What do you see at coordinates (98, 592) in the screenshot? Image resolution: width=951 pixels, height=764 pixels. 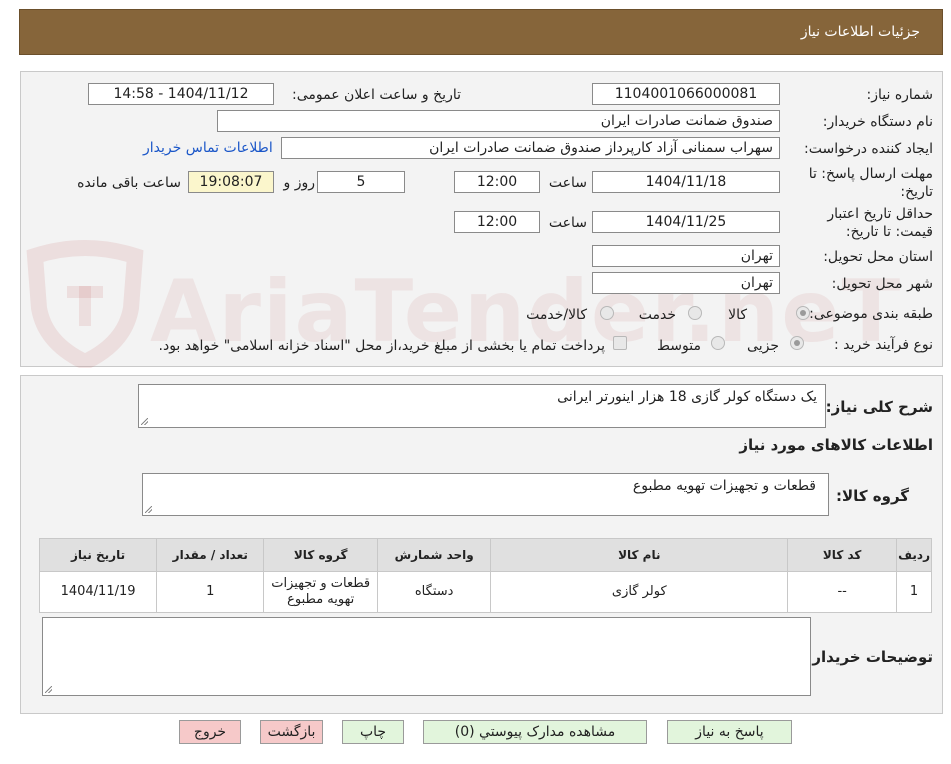 I see `cell-need-date: 1404/11/19` at bounding box center [98, 592].